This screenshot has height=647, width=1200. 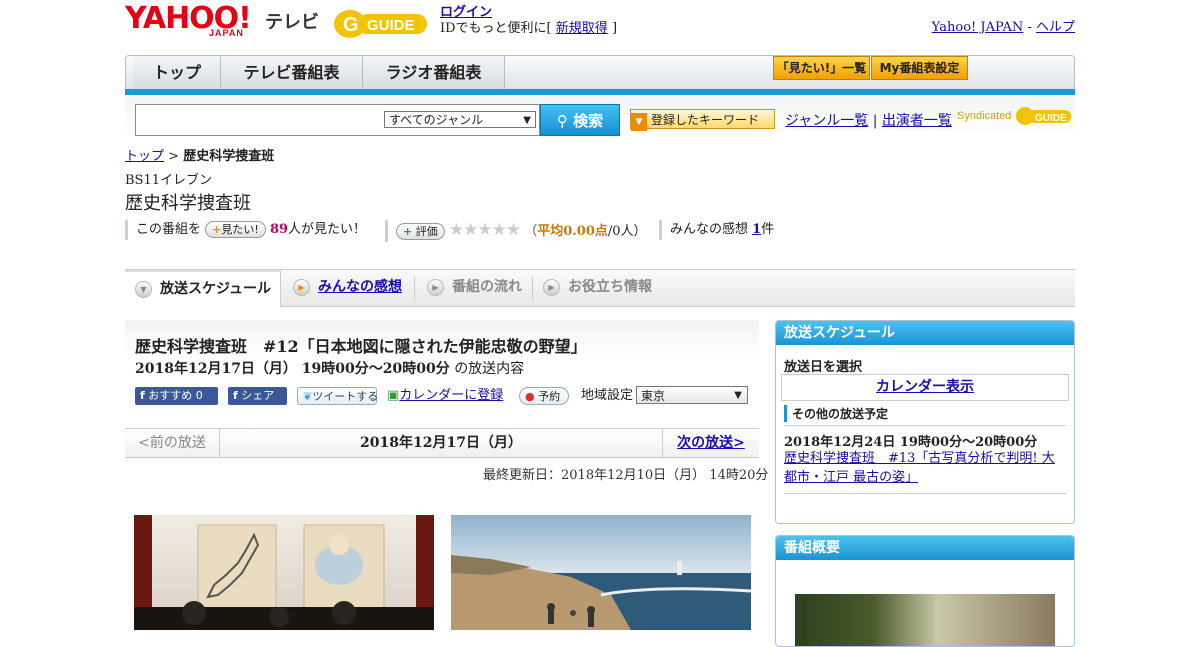 I want to click on overview-sidebar: 番組概要, so click(x=925, y=591).